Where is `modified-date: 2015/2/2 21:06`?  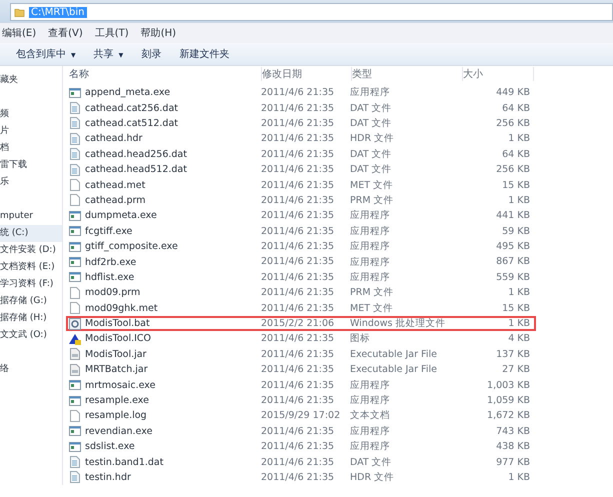
modified-date: 2015/2/2 21:06 is located at coordinates (298, 324).